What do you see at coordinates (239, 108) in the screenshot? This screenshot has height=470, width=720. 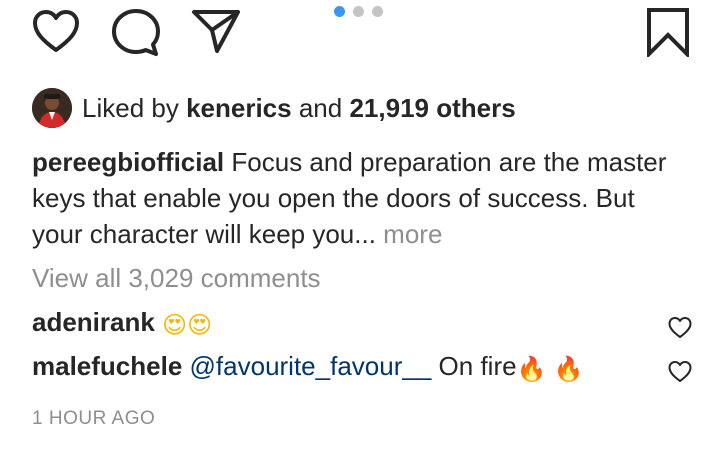 I see `liker-username: kenerics` at bounding box center [239, 108].